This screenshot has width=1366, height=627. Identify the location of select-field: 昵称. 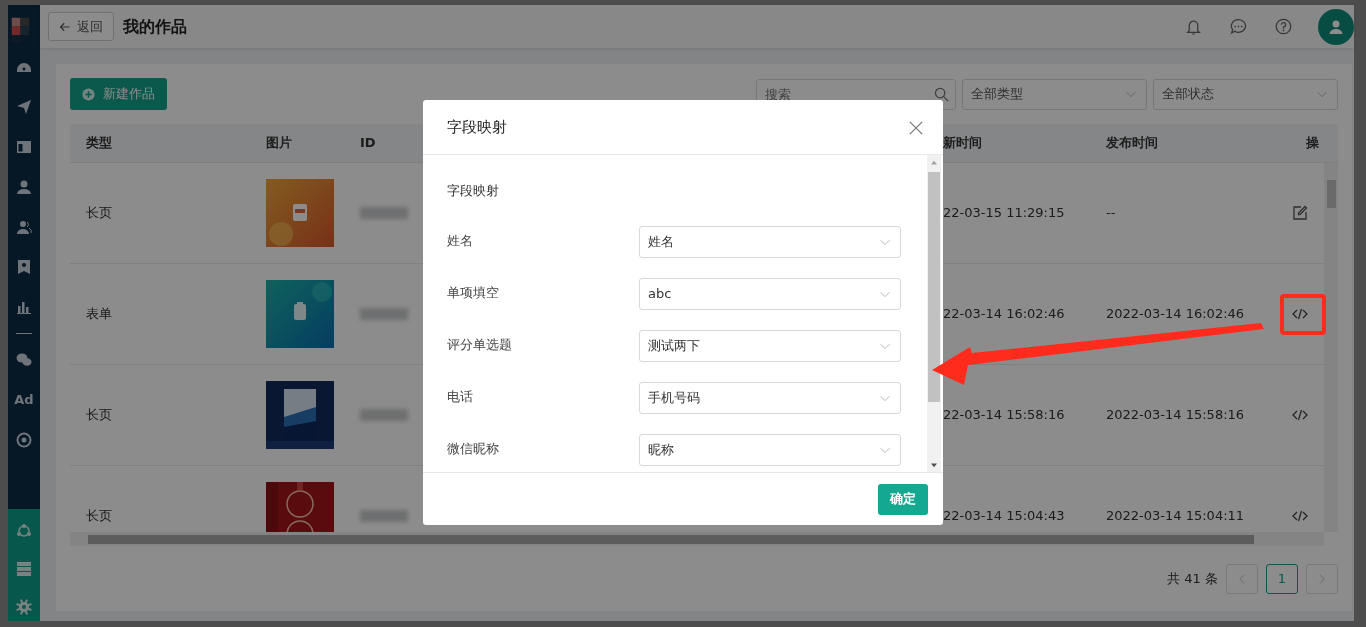
(770, 449).